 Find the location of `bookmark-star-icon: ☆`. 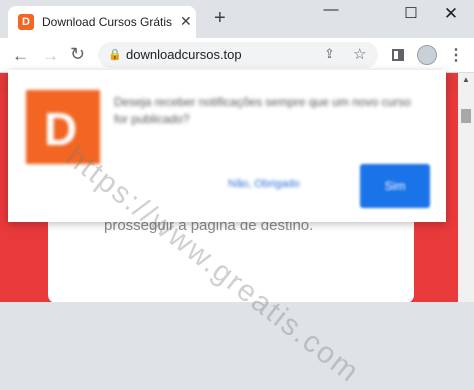

bookmark-star-icon: ☆ is located at coordinates (359, 54).